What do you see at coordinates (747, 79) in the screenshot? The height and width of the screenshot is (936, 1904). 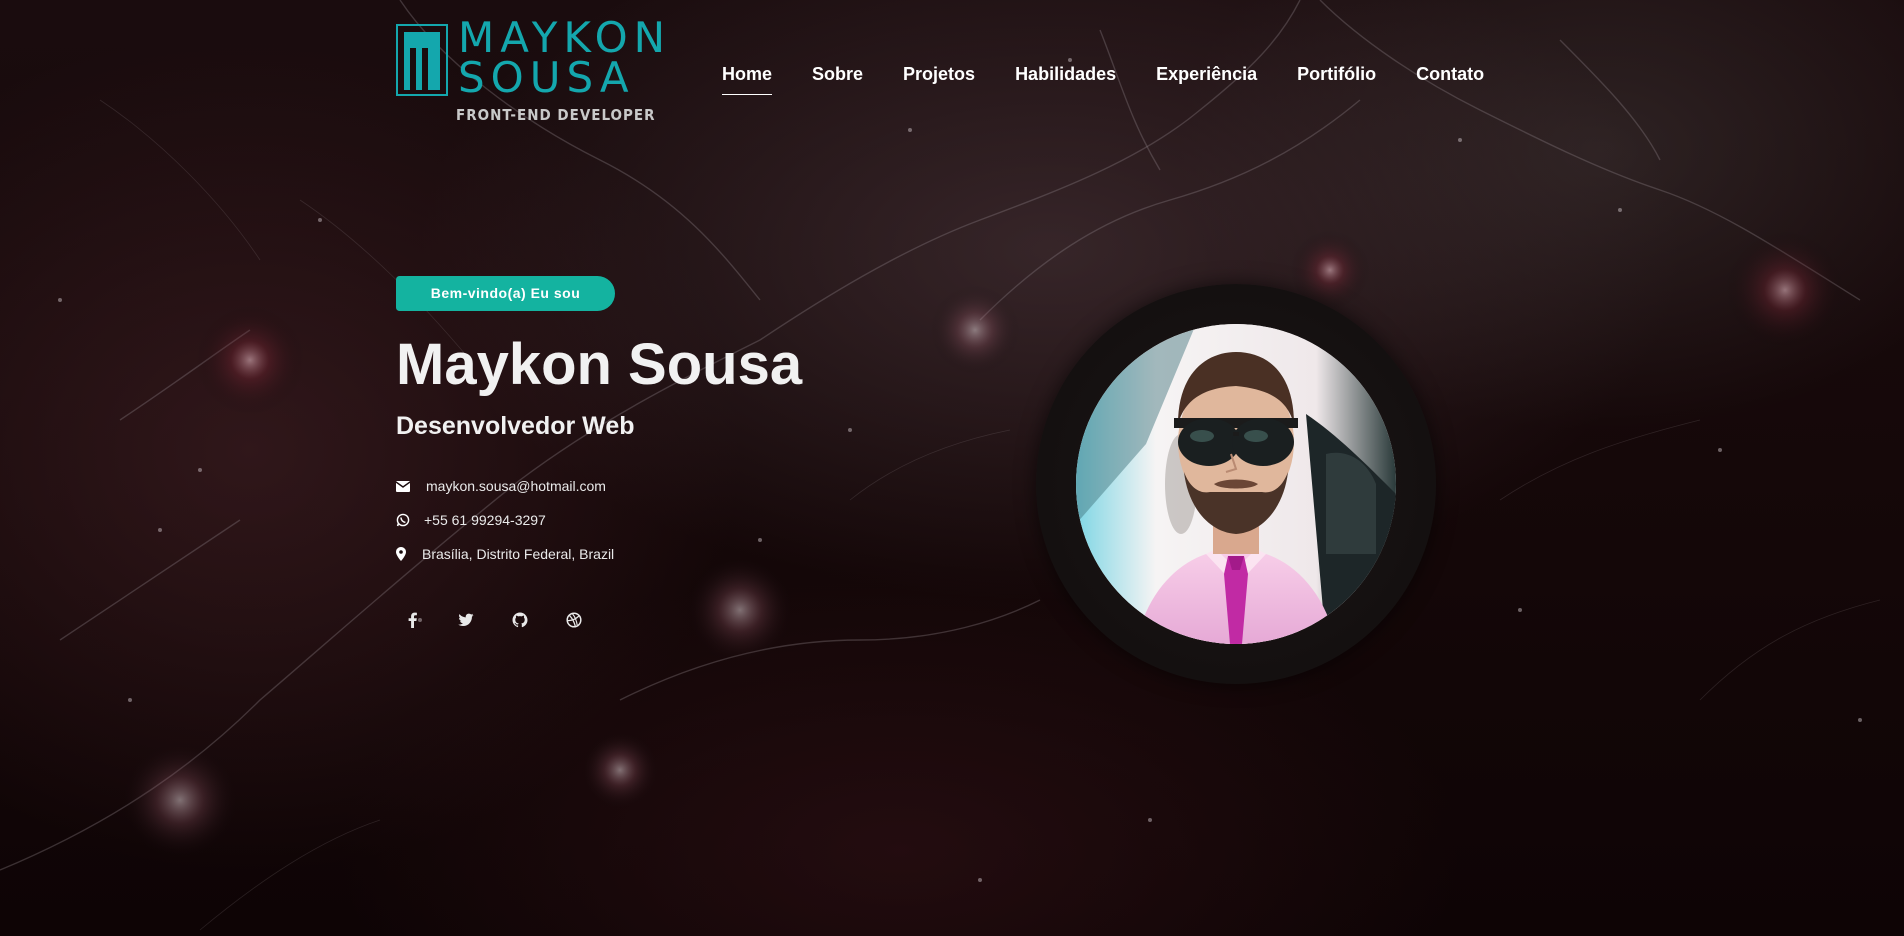 I see `nav-item-home: Home` at bounding box center [747, 79].